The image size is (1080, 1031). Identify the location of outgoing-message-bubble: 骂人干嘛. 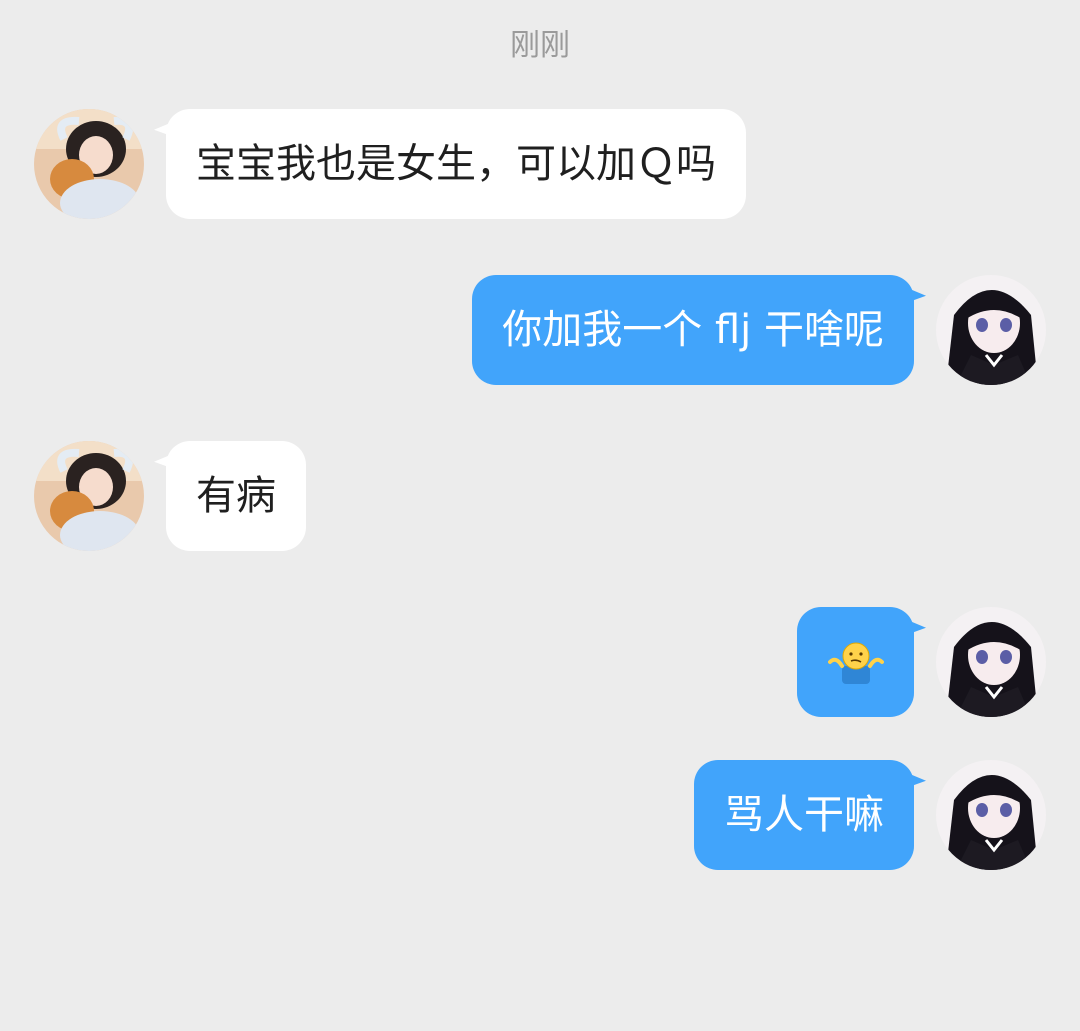
(804, 815).